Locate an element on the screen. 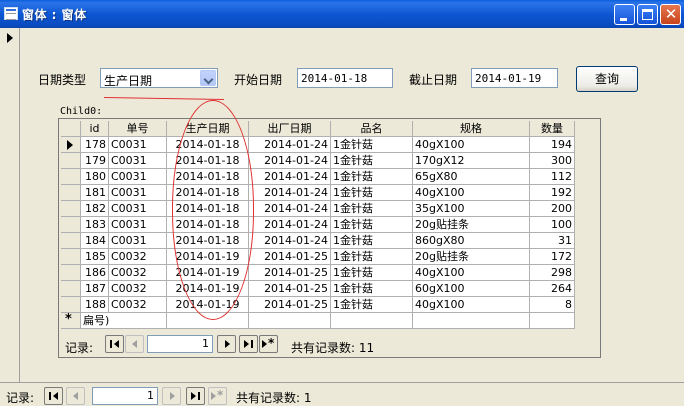 The image size is (684, 406). form-record-selector is located at coordinates (10, 205).